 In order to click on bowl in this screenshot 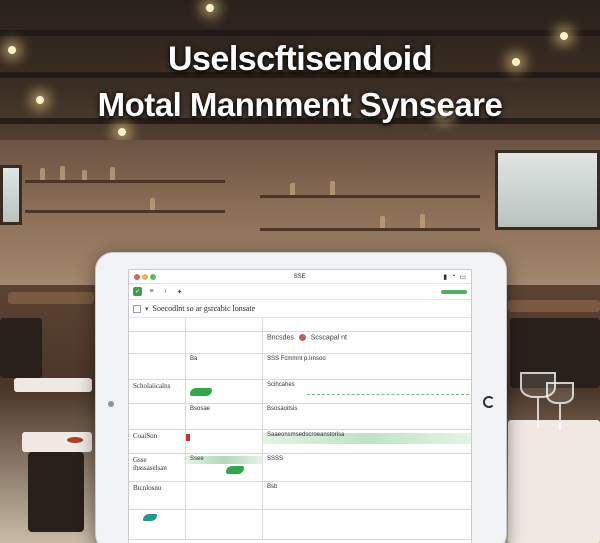, I will do `click(75, 440)`.